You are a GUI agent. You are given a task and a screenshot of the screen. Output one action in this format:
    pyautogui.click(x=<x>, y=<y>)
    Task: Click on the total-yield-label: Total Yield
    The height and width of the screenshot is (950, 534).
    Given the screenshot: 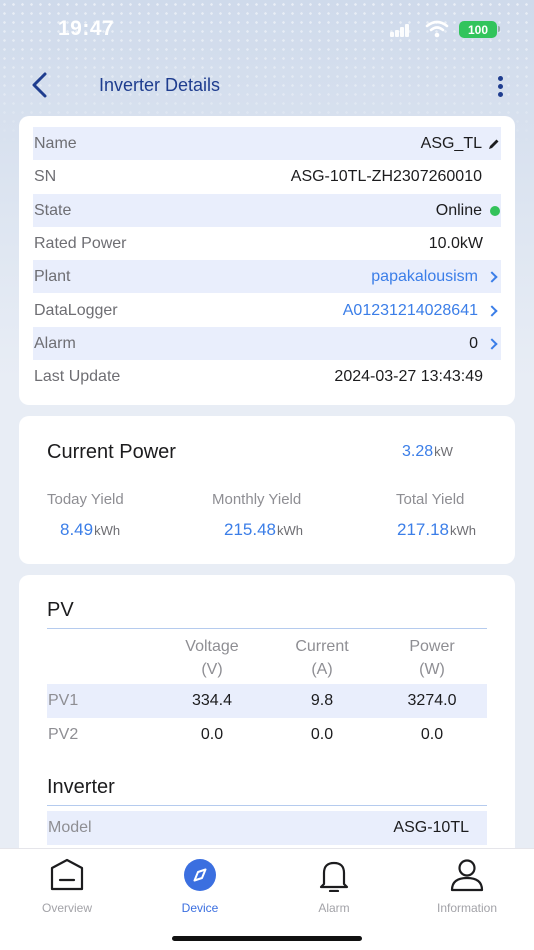 What is the action you would take?
    pyautogui.click(x=430, y=499)
    